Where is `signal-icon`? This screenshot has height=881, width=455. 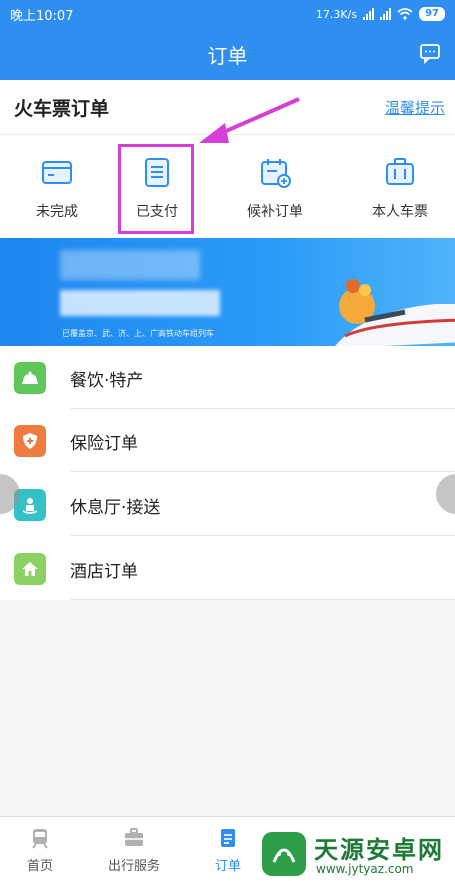
signal-icon is located at coordinates (369, 14).